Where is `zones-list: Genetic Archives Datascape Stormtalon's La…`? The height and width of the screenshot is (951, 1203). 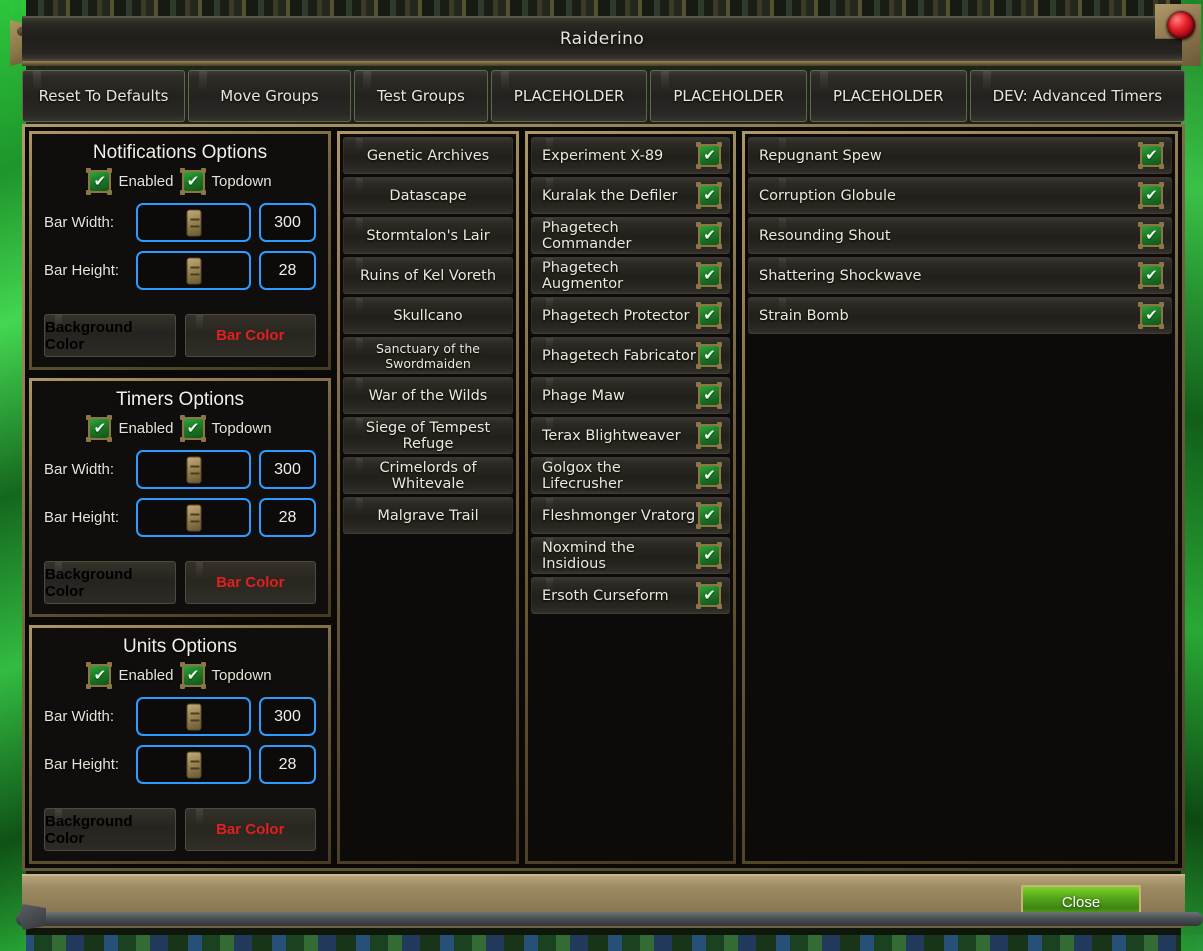
zones-list: Genetic Archives Datascape Stormtalon's La… is located at coordinates (428, 497).